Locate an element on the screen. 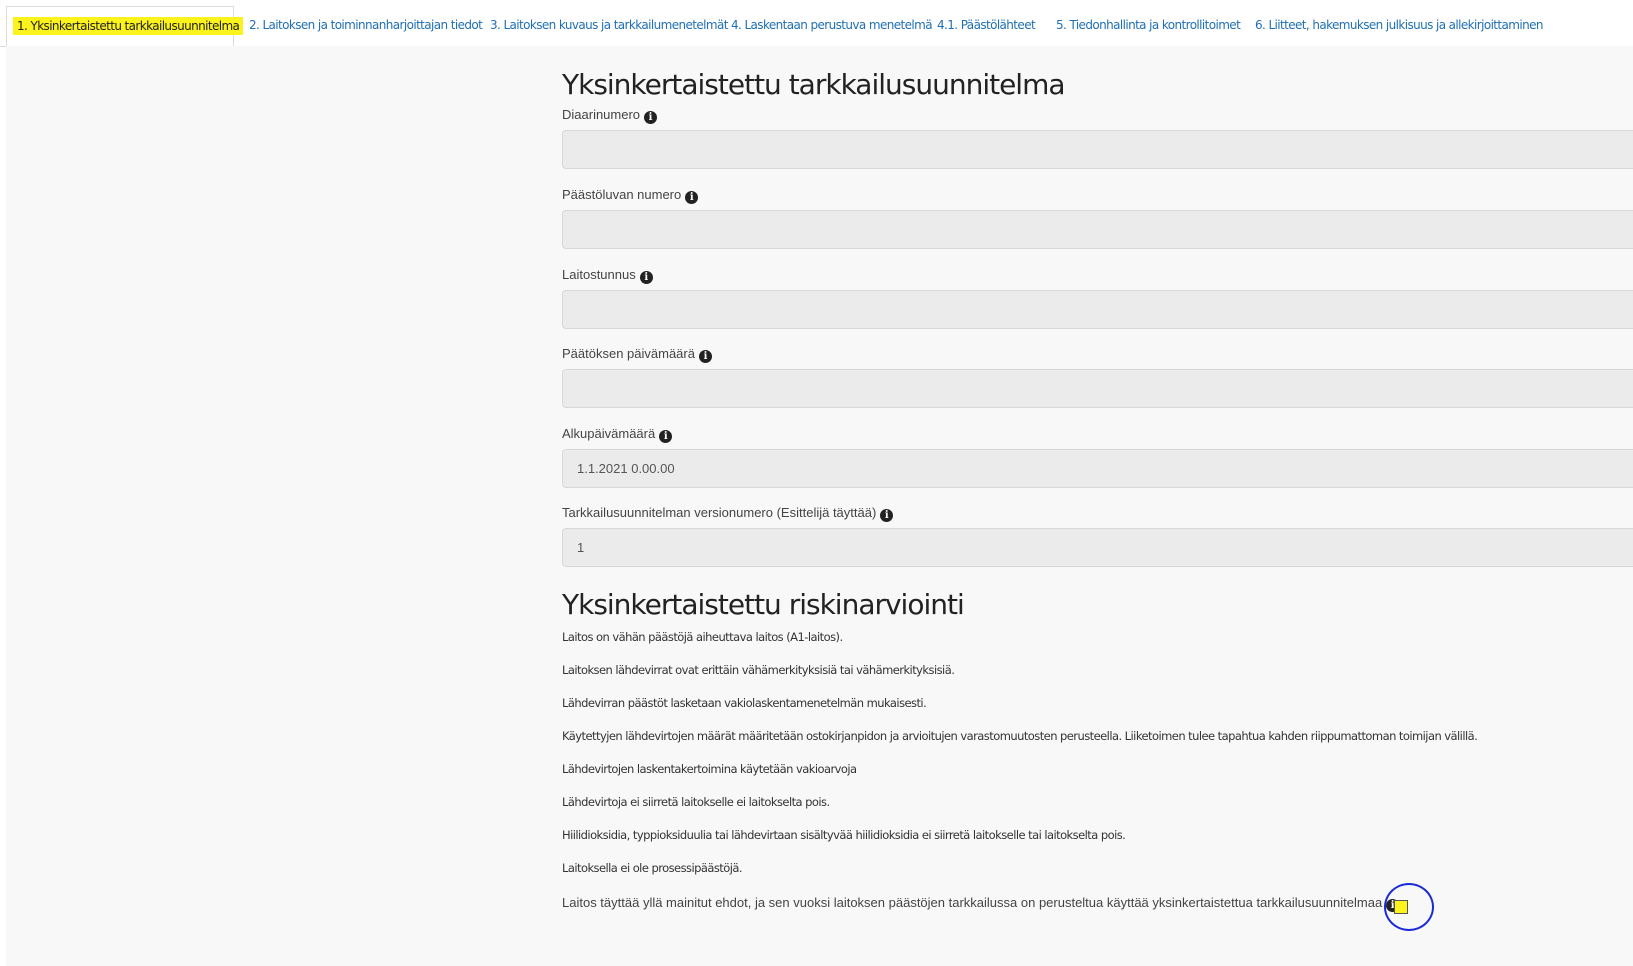 The width and height of the screenshot is (1633, 966). decision-date-input is located at coordinates (1097, 388).